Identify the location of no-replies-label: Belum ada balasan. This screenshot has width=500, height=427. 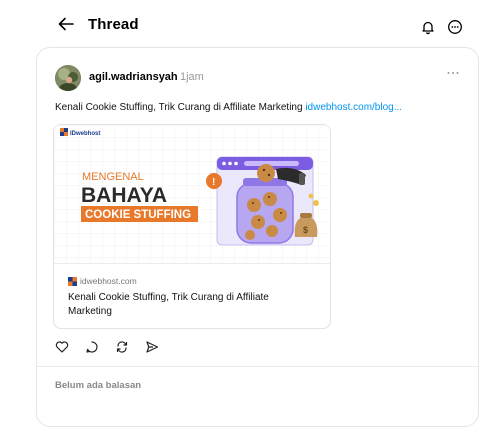
(98, 385).